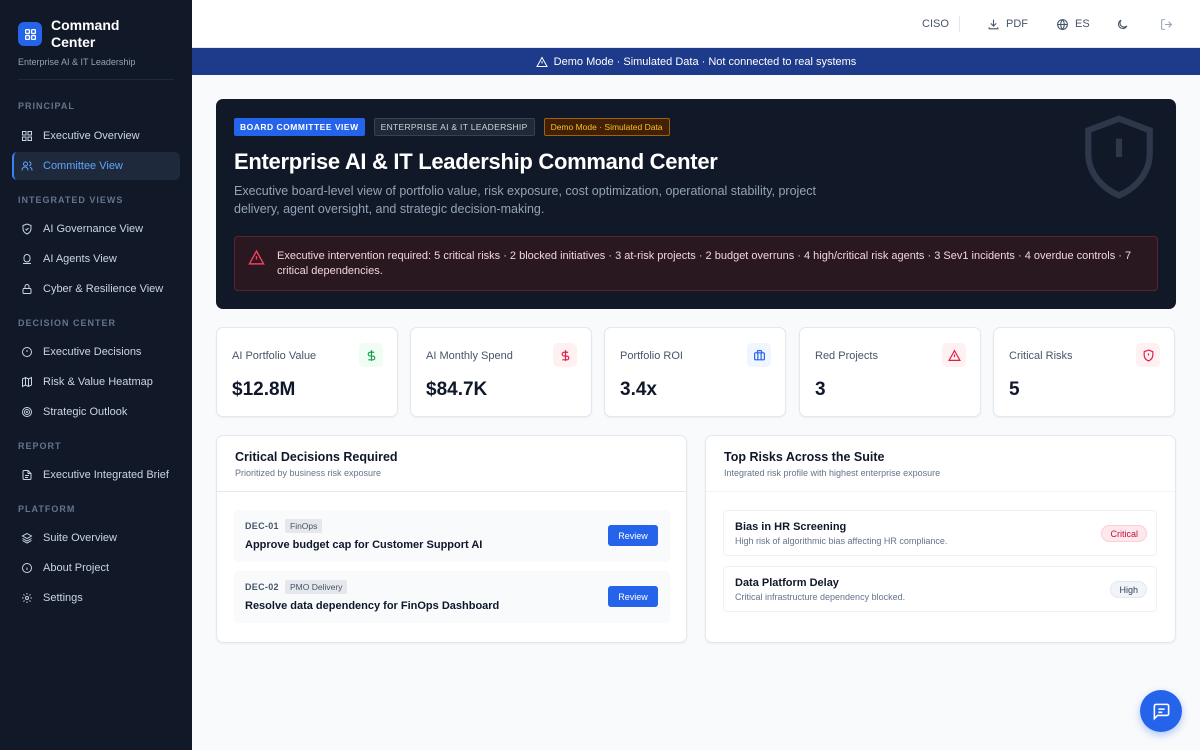 This screenshot has height=750, width=1200. I want to click on brand: Command Center, so click(96, 25).